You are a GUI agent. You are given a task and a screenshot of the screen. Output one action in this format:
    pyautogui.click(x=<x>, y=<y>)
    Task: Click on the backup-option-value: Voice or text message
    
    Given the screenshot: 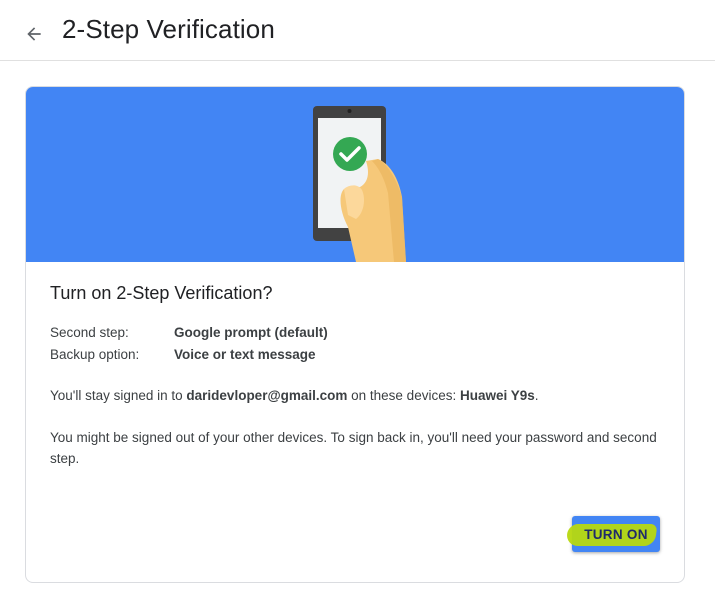 What is the action you would take?
    pyautogui.click(x=245, y=354)
    